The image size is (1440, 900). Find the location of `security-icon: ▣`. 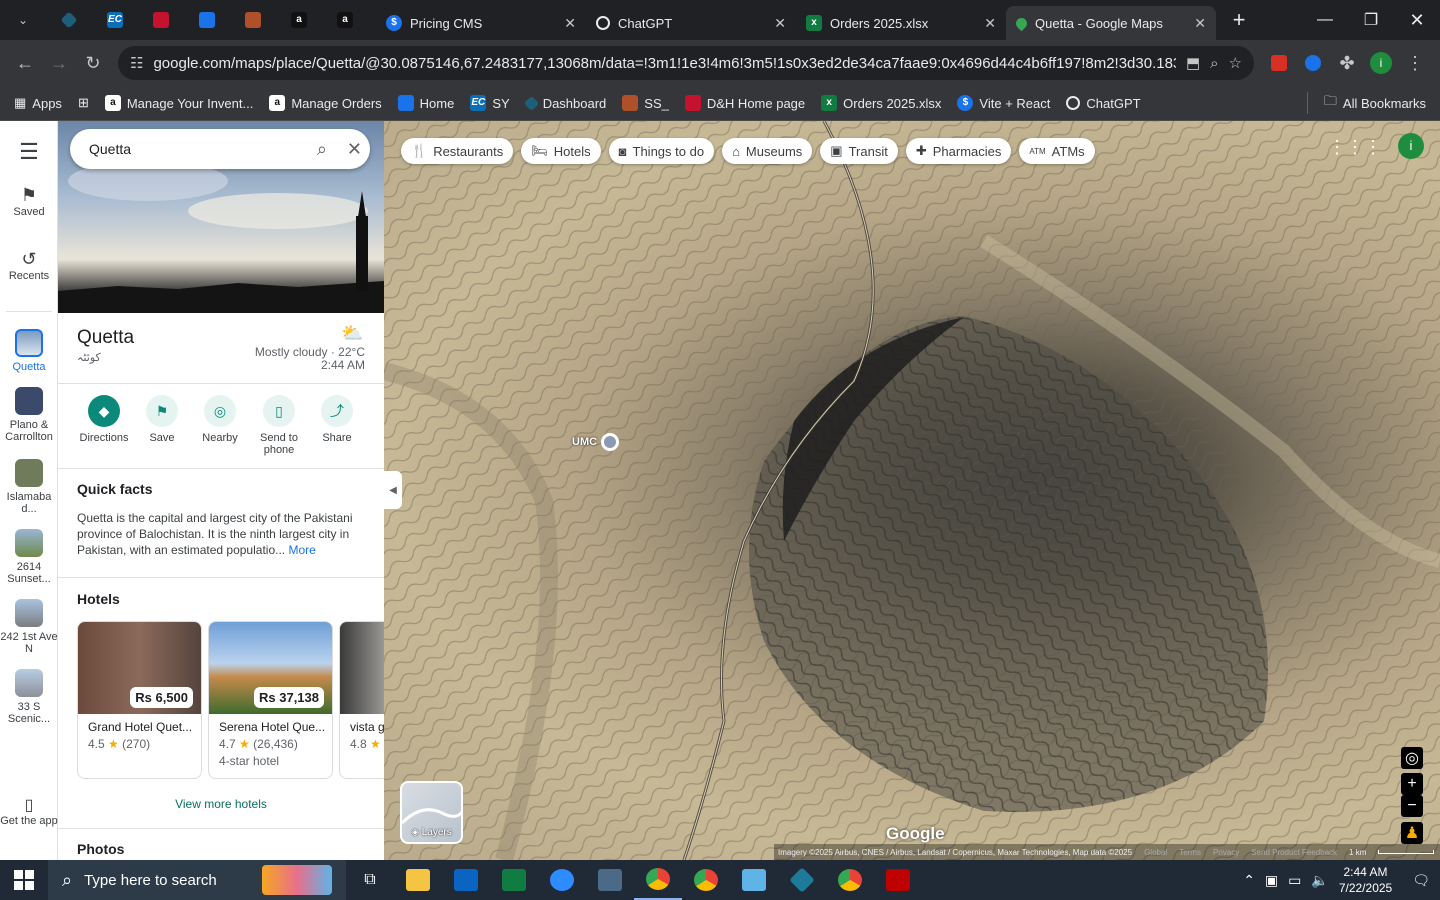

security-icon: ▣ is located at coordinates (1271, 880).